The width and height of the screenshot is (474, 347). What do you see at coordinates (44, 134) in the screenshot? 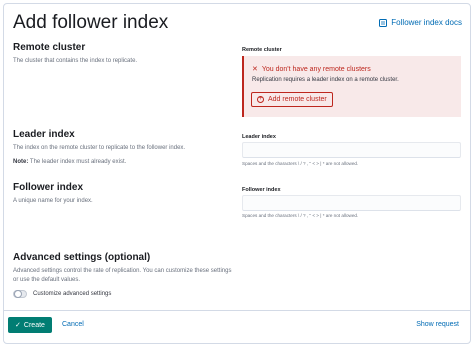
I see `leader-index-title: Leader index` at bounding box center [44, 134].